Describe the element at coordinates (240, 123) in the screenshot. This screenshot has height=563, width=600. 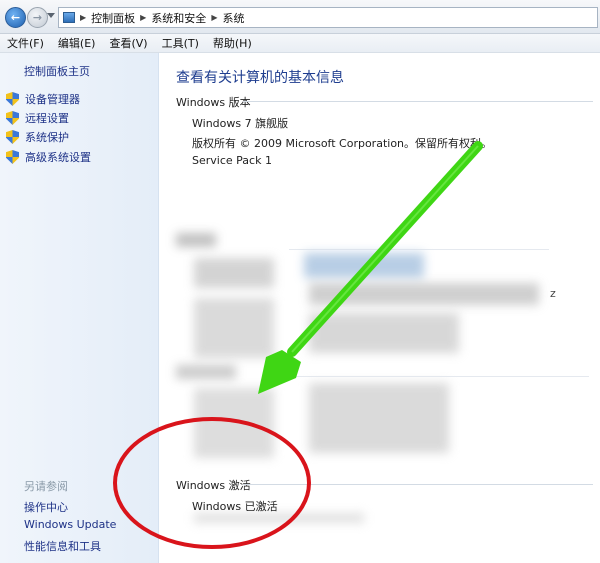
I see `windows-edition-name: Windows 7 旗舰版` at that location.